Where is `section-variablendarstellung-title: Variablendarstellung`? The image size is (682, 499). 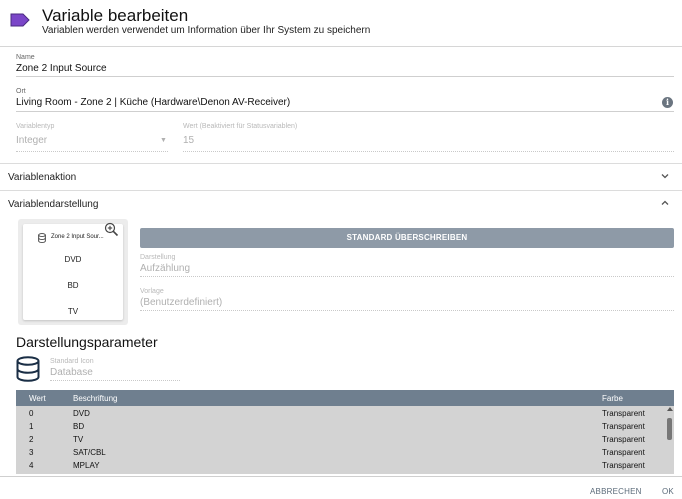
section-variablendarstellung-title: Variablendarstellung is located at coordinates (53, 204).